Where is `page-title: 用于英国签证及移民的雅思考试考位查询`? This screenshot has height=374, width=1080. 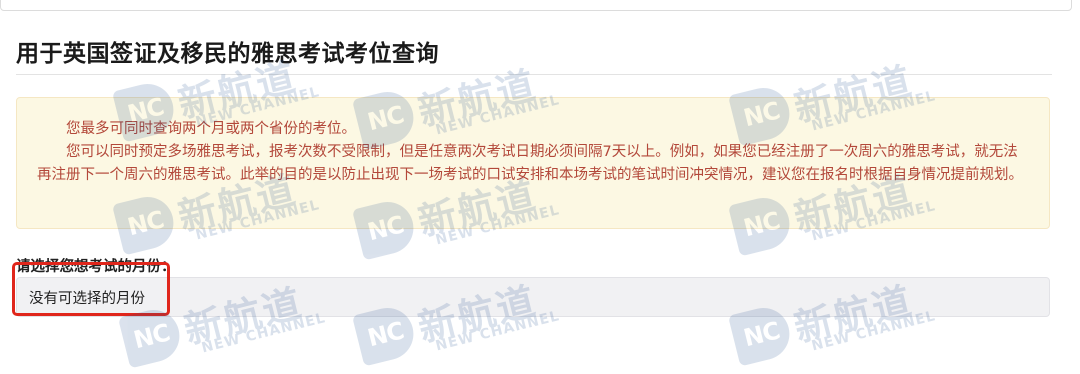 page-title: 用于英国签证及移民的雅思考试考位查询 is located at coordinates (227, 54).